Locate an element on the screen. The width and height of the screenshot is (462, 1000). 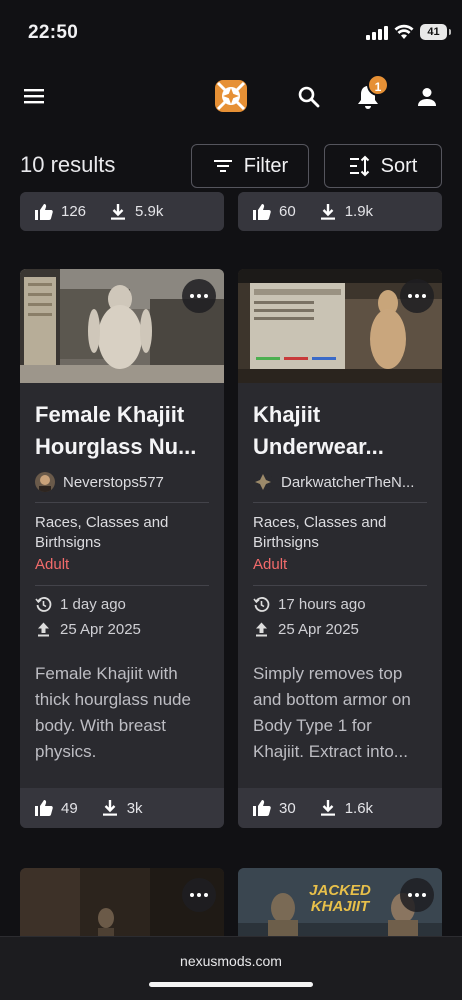
card-stats: 30 1.6k is located at coordinates (340, 808).